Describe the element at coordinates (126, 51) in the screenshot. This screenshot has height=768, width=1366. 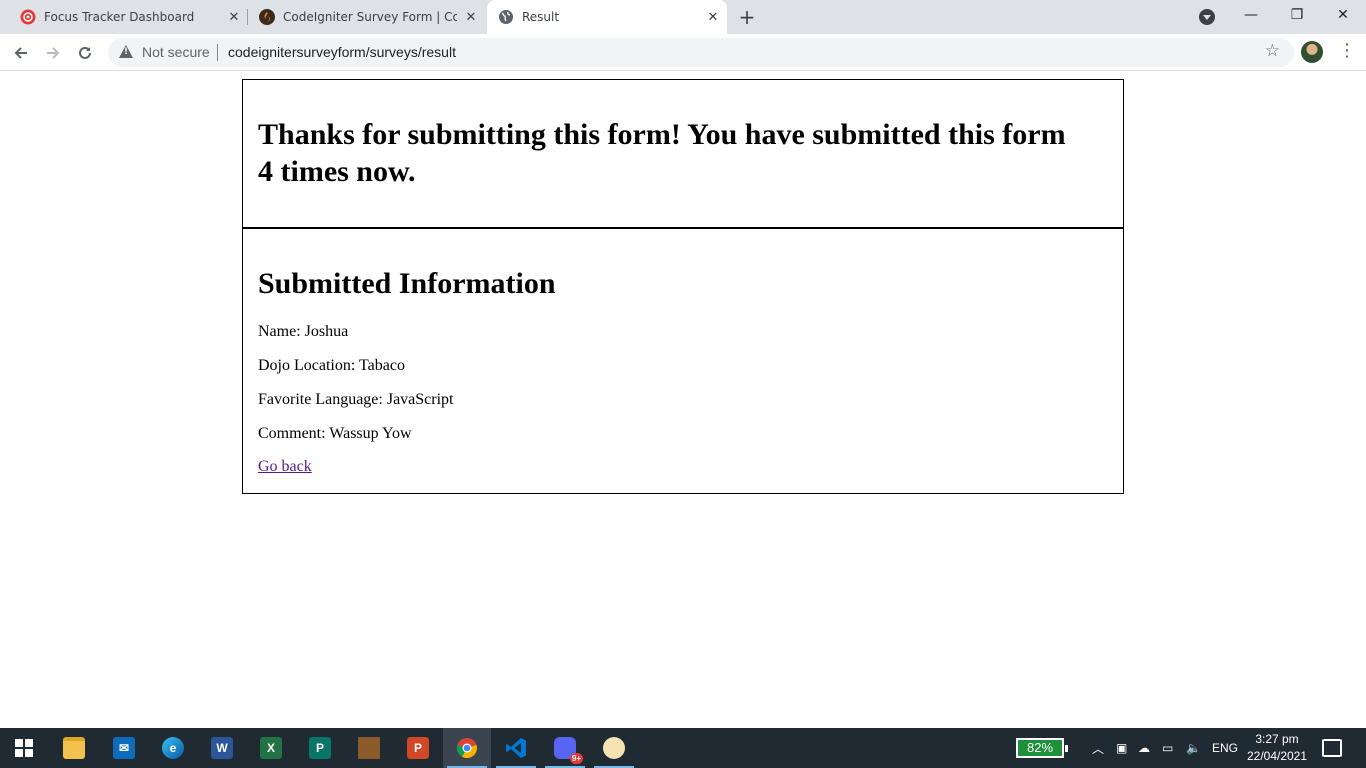
I see `warning-icon` at that location.